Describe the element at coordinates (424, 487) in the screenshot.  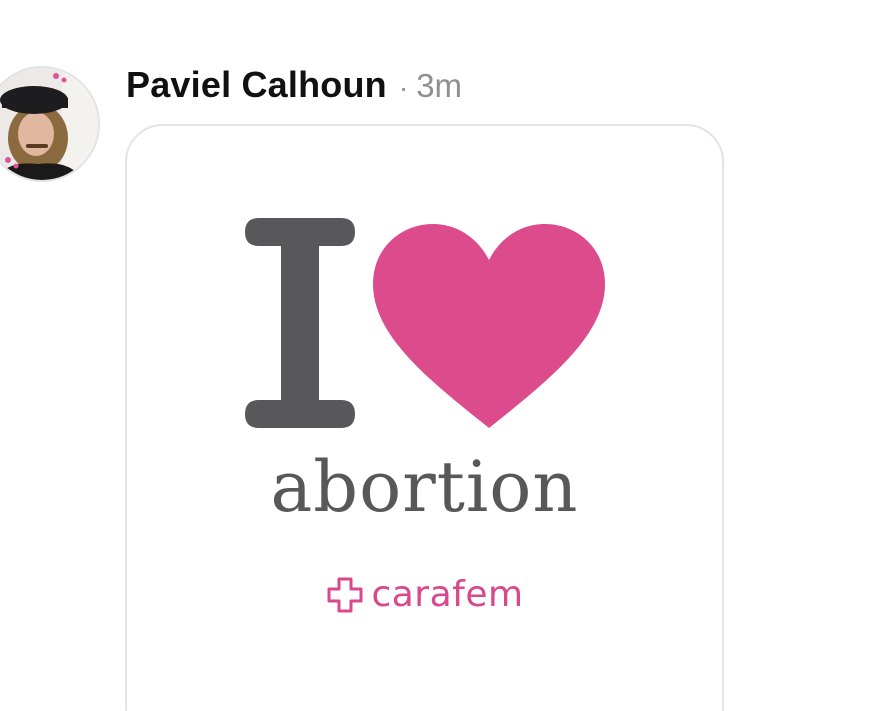
I see `headline-word: abortion` at that location.